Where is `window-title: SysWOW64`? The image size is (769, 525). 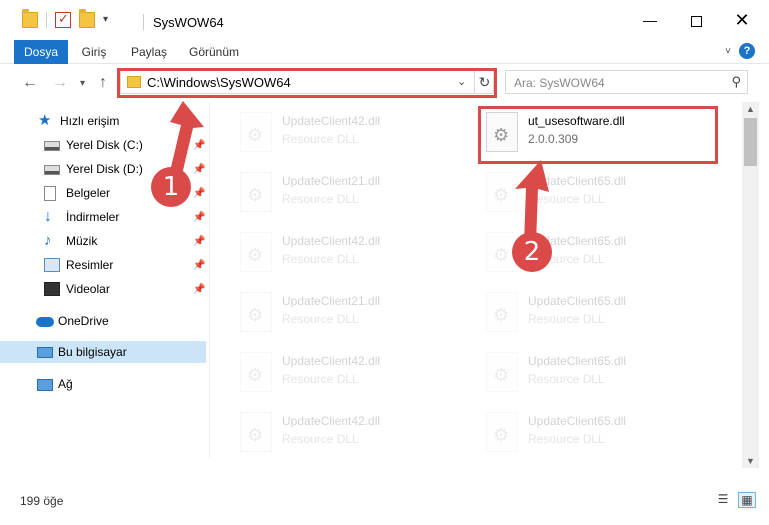 window-title: SysWOW64 is located at coordinates (188, 22).